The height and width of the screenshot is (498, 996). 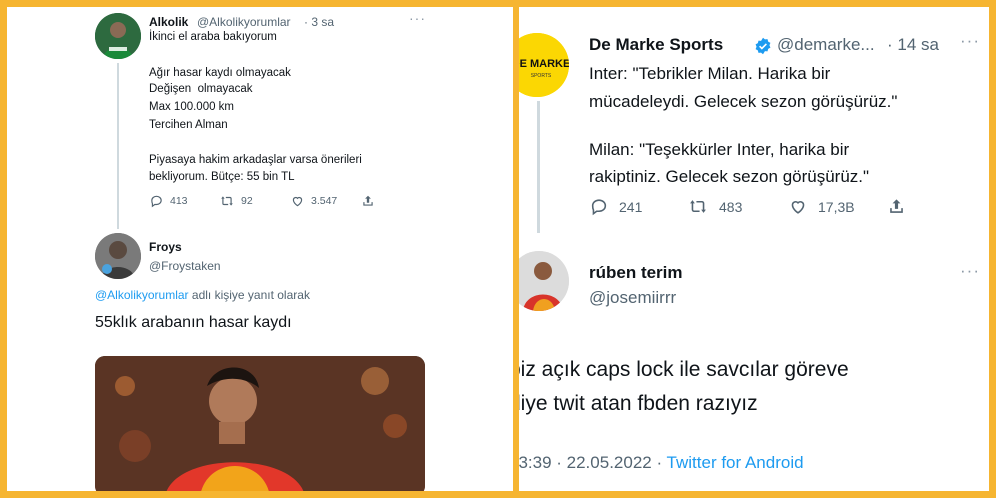 I want to click on tweet2-photo, so click(x=260, y=423).